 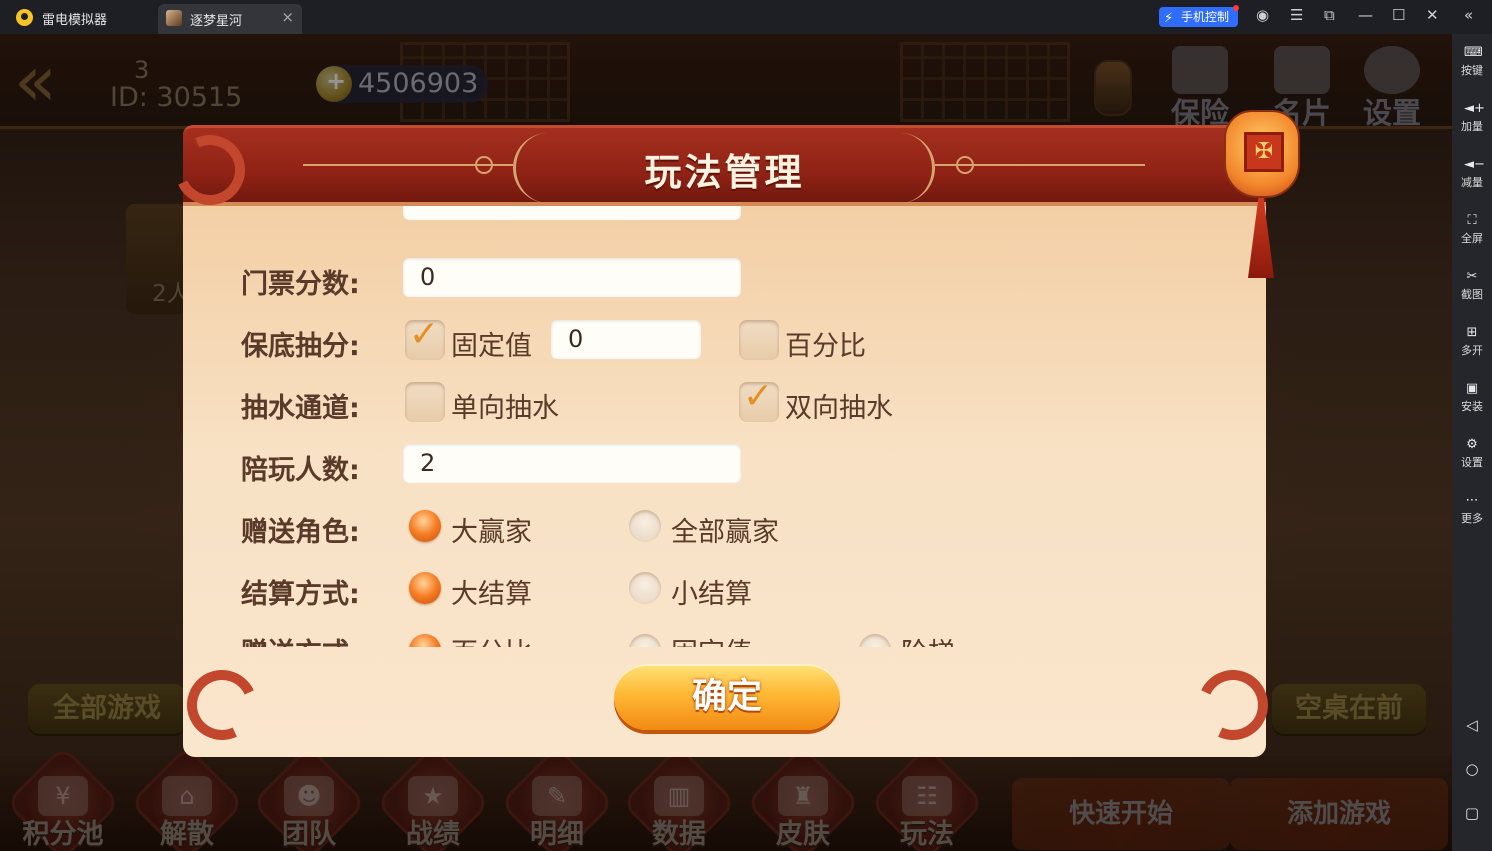 What do you see at coordinates (1472, 276) in the screenshot?
I see `scissors-icon: ✂` at bounding box center [1472, 276].